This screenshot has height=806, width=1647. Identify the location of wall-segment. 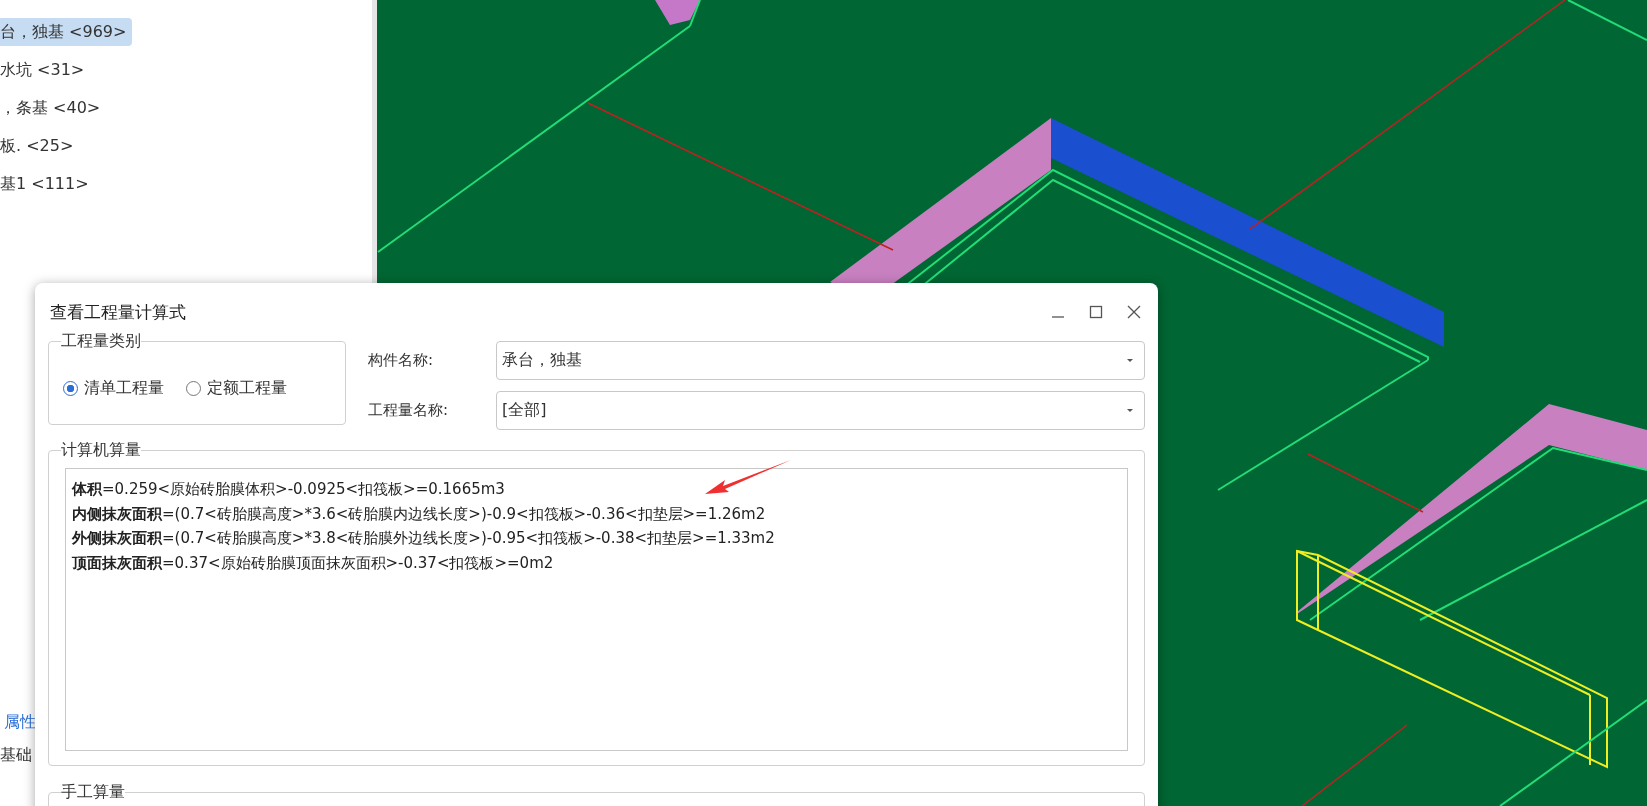
(677, 12).